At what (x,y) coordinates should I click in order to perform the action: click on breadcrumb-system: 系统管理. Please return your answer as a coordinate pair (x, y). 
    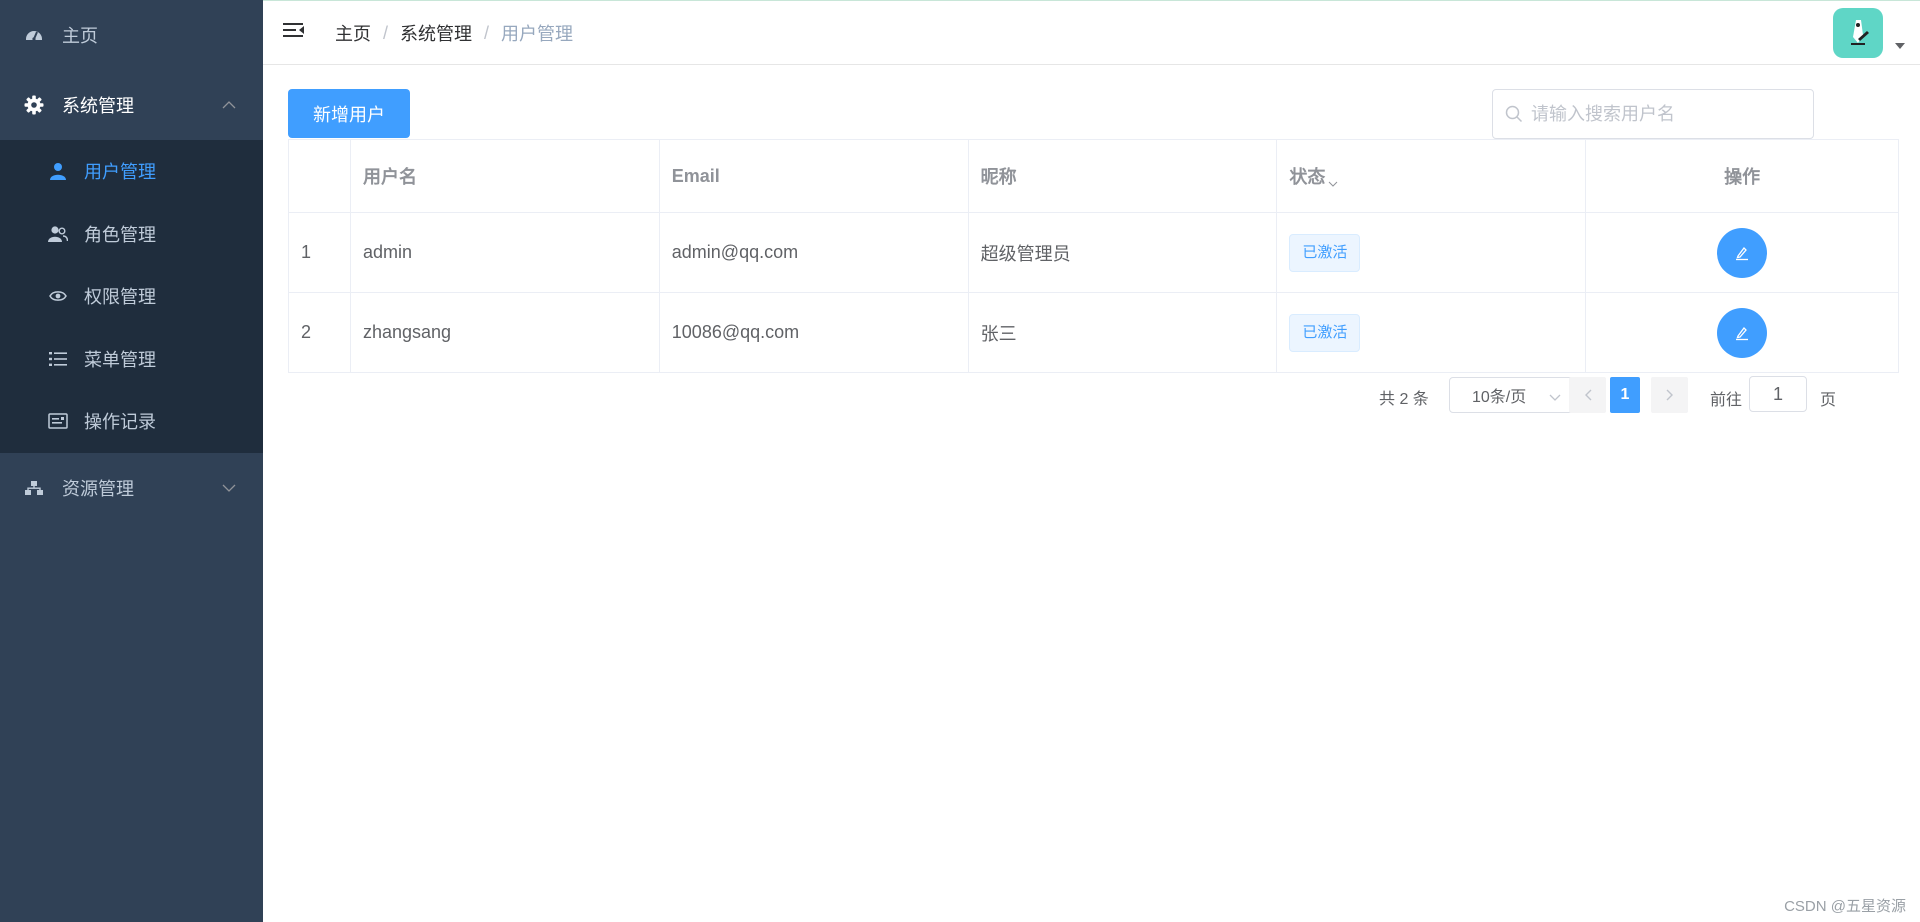
    Looking at the image, I should click on (436, 33).